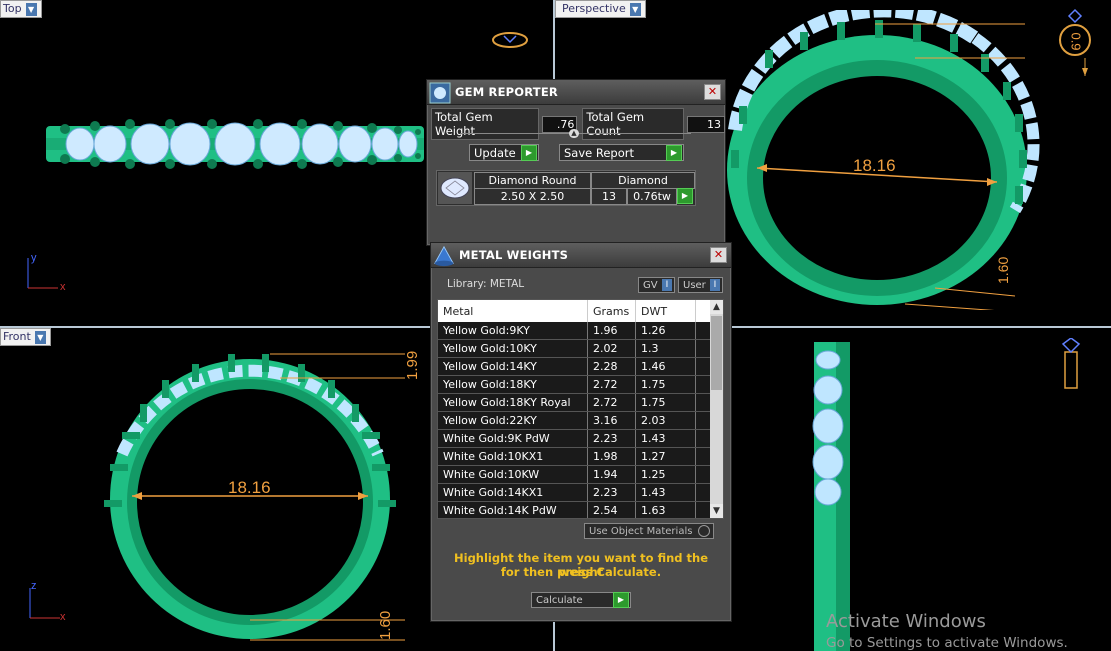  I want to click on table-row: White Gold:14KX1 2.23 1.43, so click(580, 493).